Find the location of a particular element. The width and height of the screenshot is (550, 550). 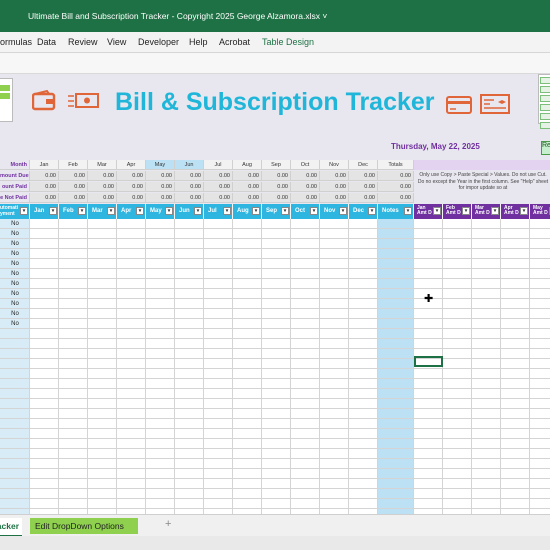

column-header-label: utomati yment is located at coordinates (9, 211).